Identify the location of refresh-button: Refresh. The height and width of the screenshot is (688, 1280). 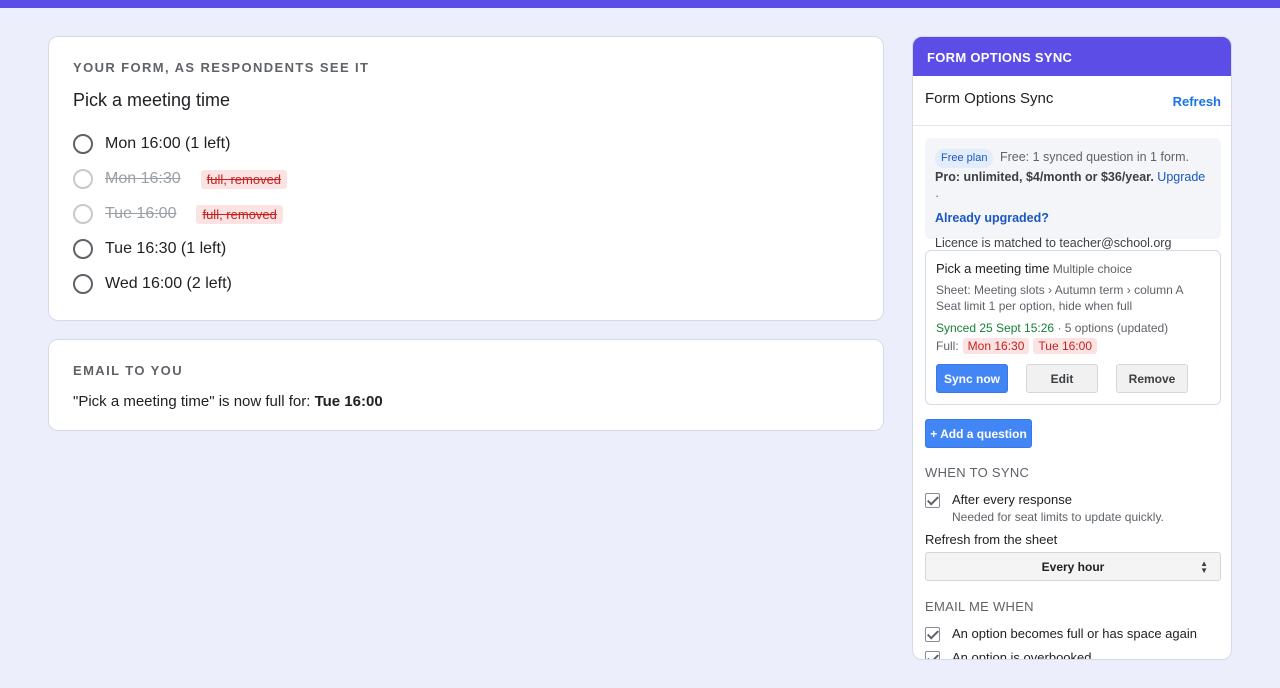
(1197, 101).